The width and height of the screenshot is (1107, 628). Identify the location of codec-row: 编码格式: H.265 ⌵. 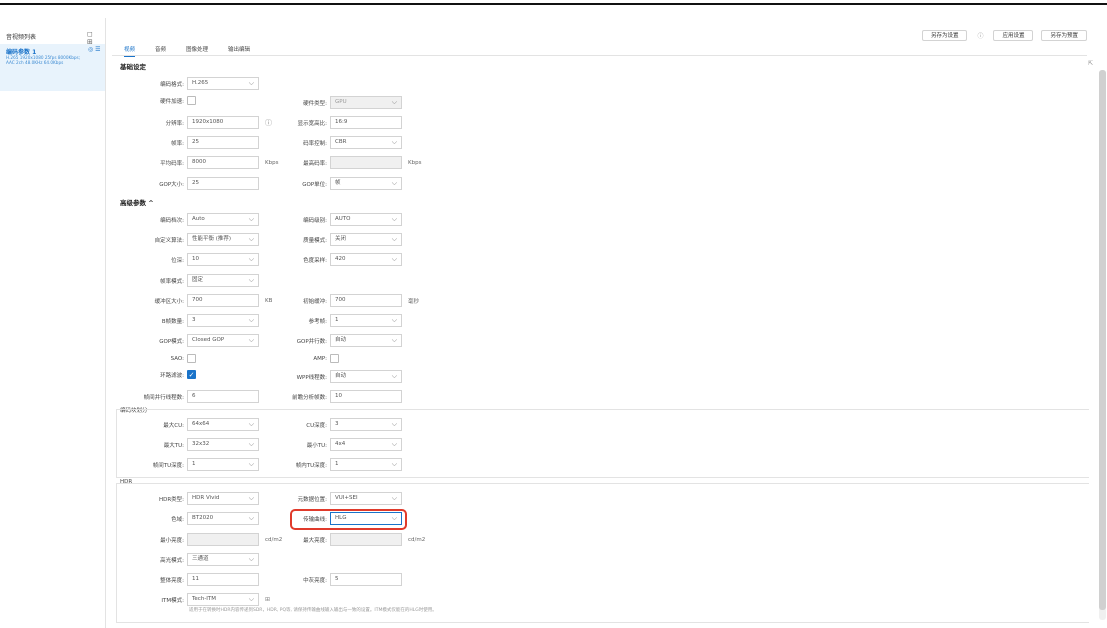
(196, 83).